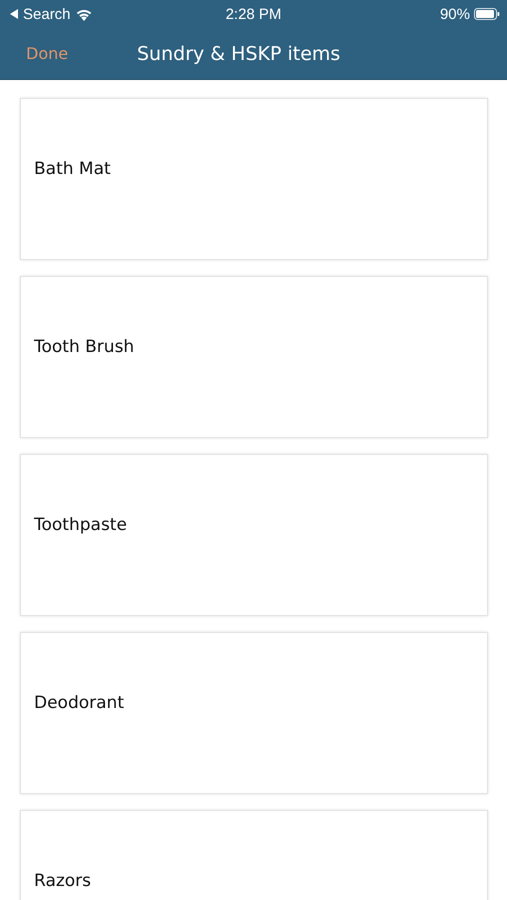 This screenshot has height=900, width=507. Describe the element at coordinates (455, 14) in the screenshot. I see `battery-percentage: 90%` at that location.